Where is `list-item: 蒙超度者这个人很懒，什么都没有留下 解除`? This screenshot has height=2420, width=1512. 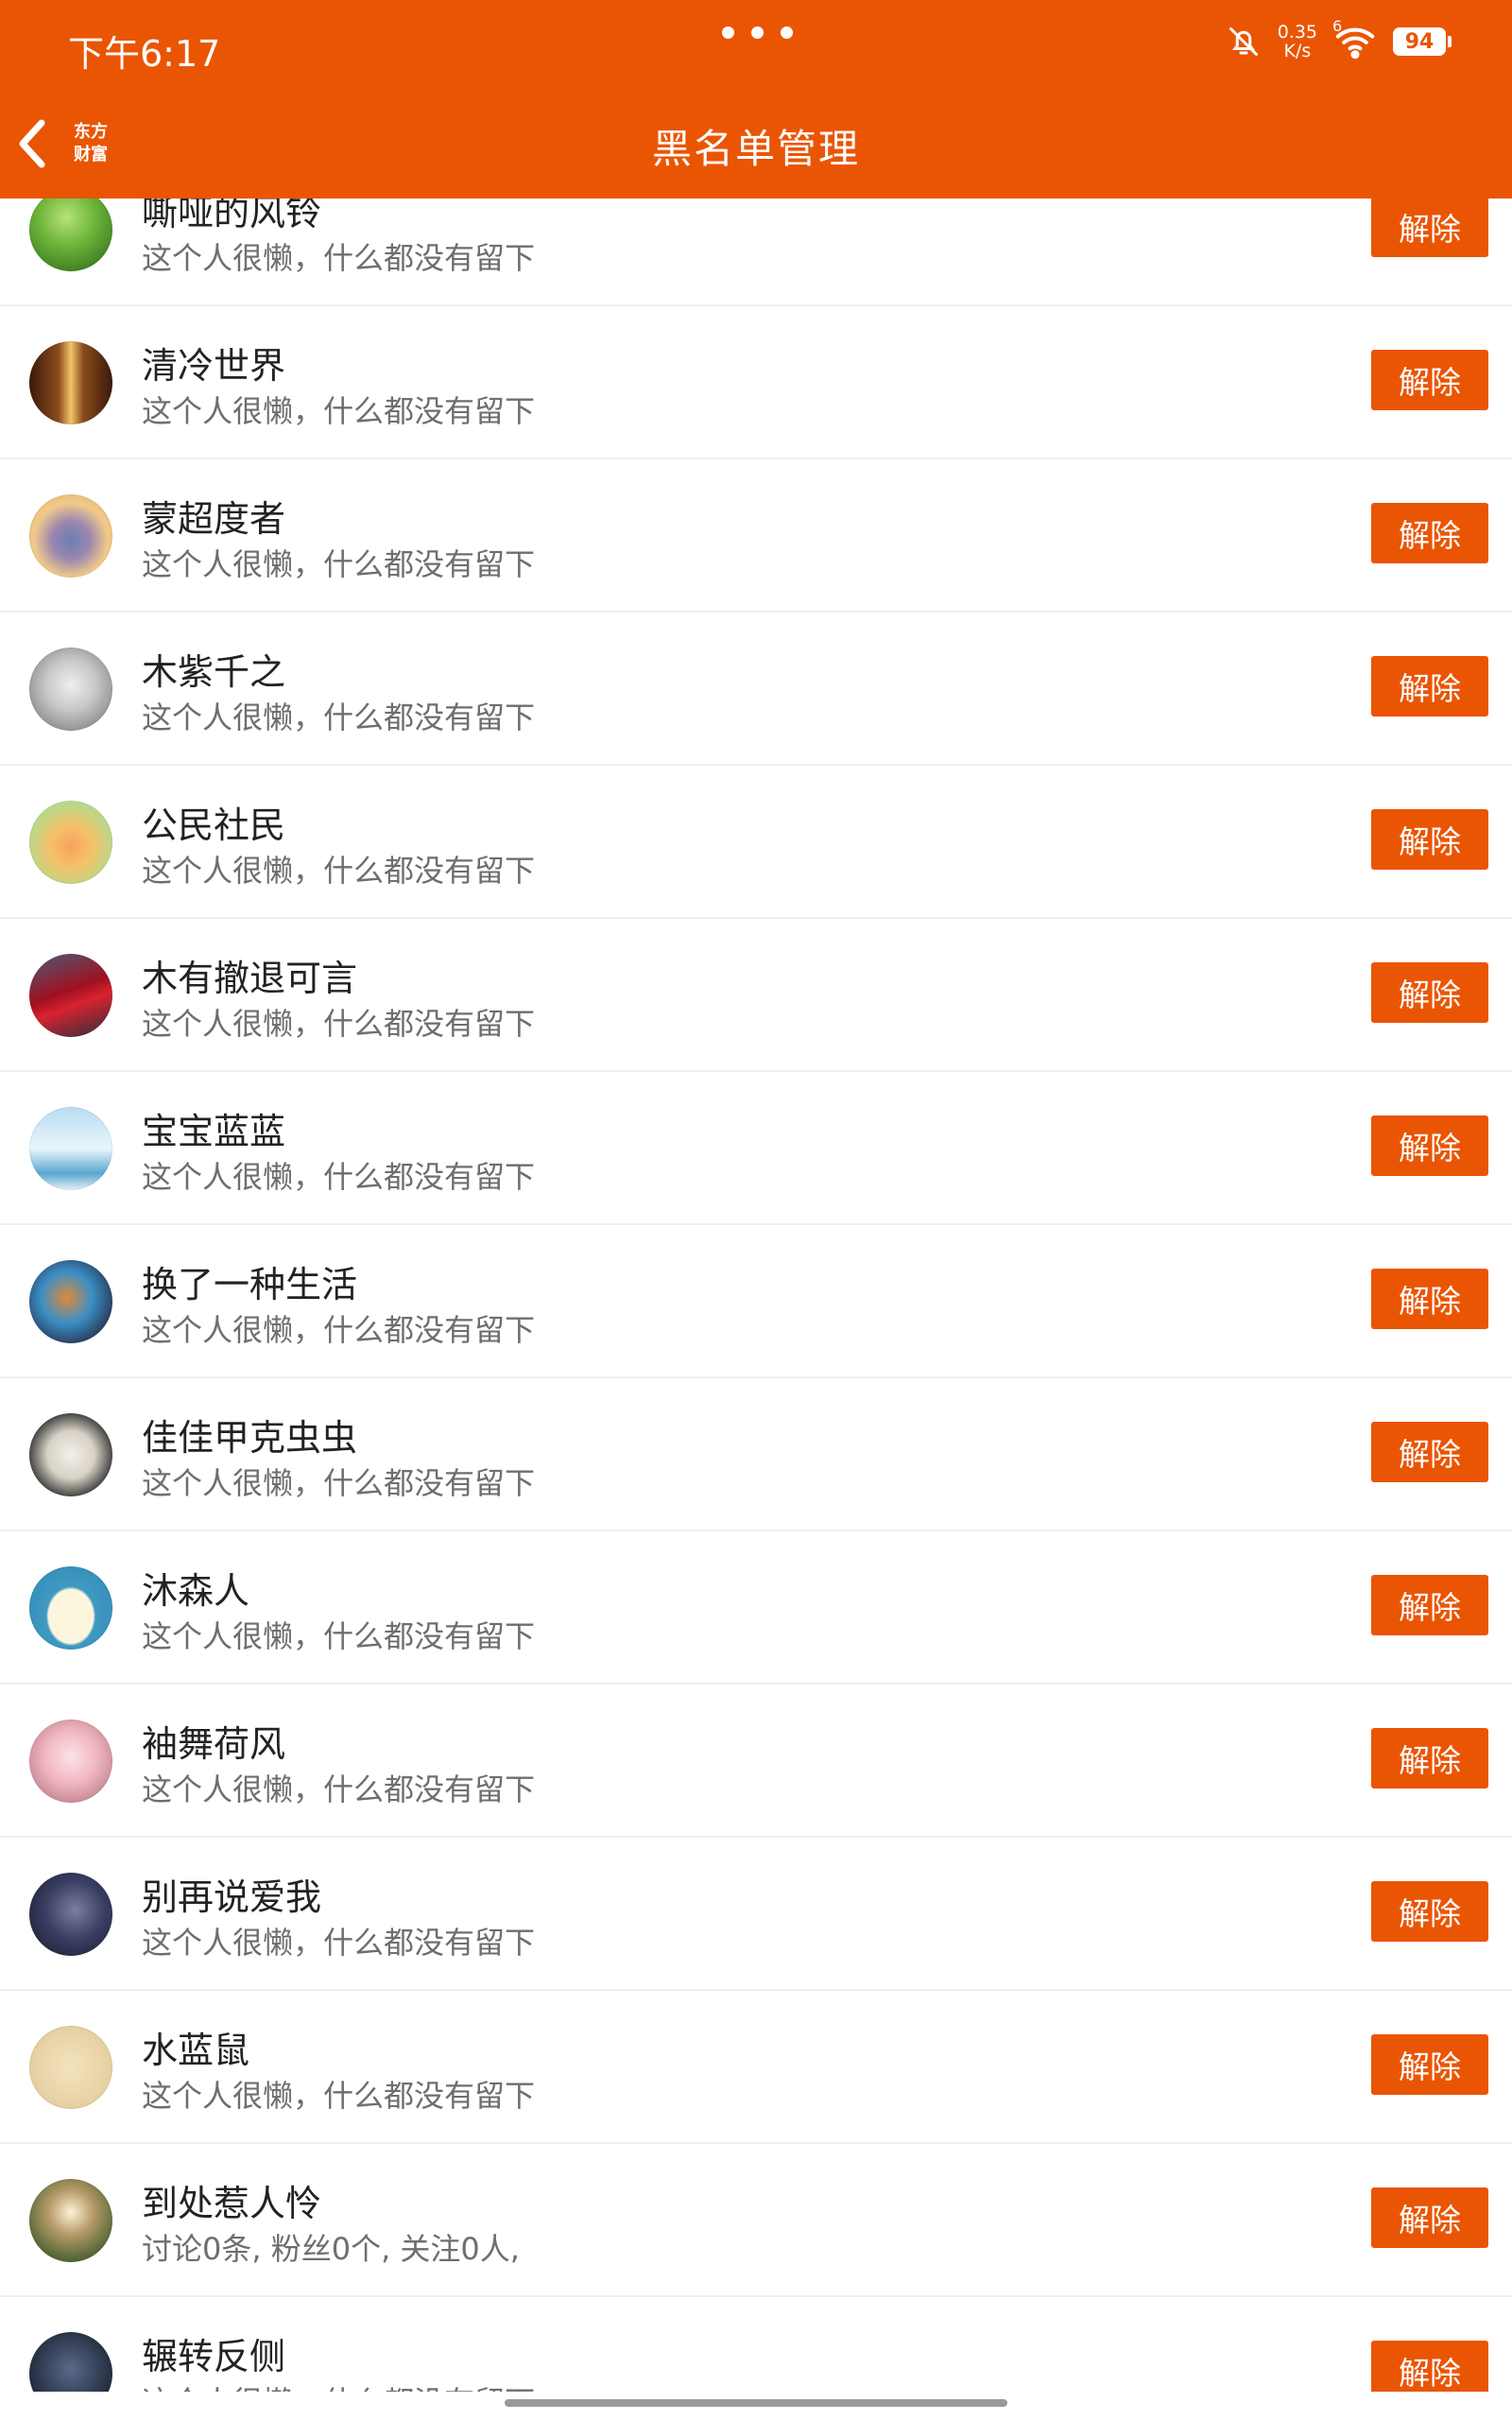
list-item: 蒙超度者这个人很懒，什么都没有留下 解除 is located at coordinates (756, 536).